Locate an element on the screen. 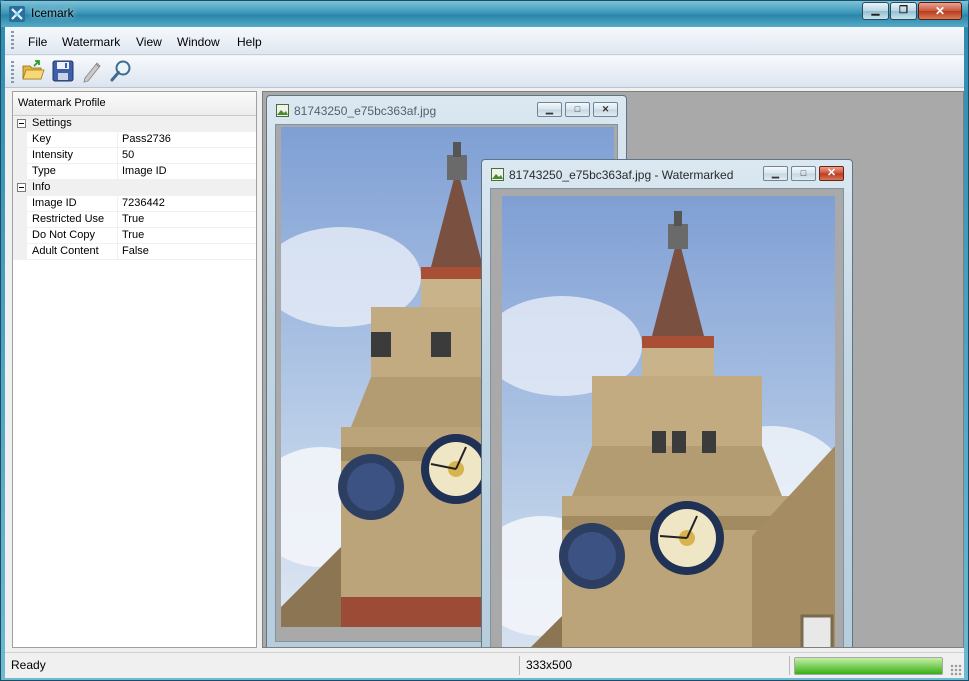  child-title: 81743250_e75bc363af.jpg - Watermarked is located at coordinates (621, 175).